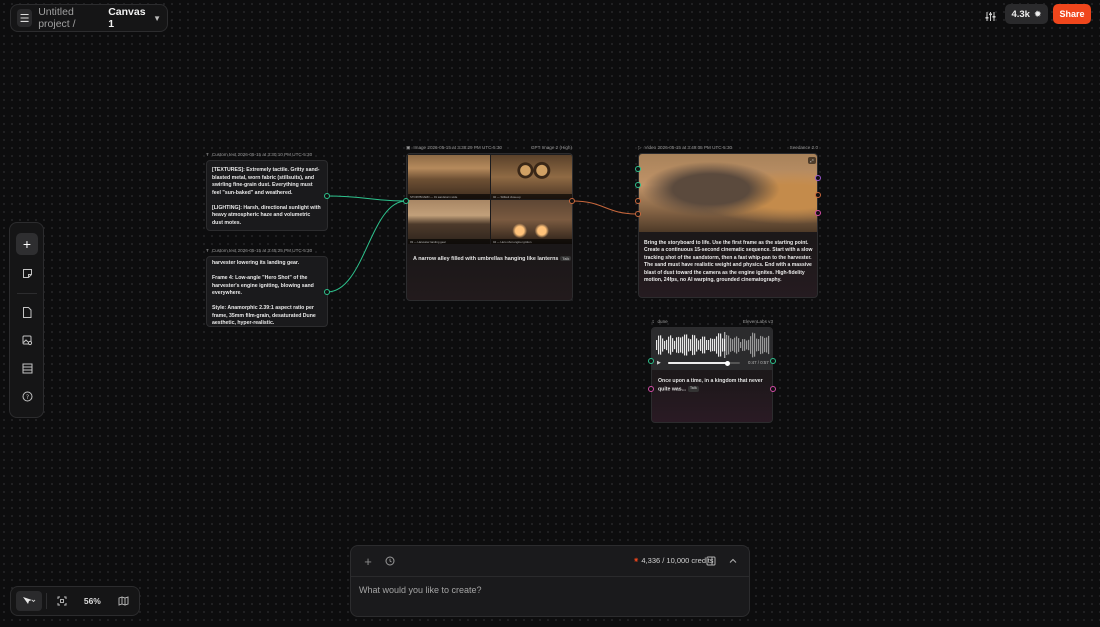  Describe the element at coordinates (653, 321) in the screenshot. I see `audio-icon: ♫` at that location.